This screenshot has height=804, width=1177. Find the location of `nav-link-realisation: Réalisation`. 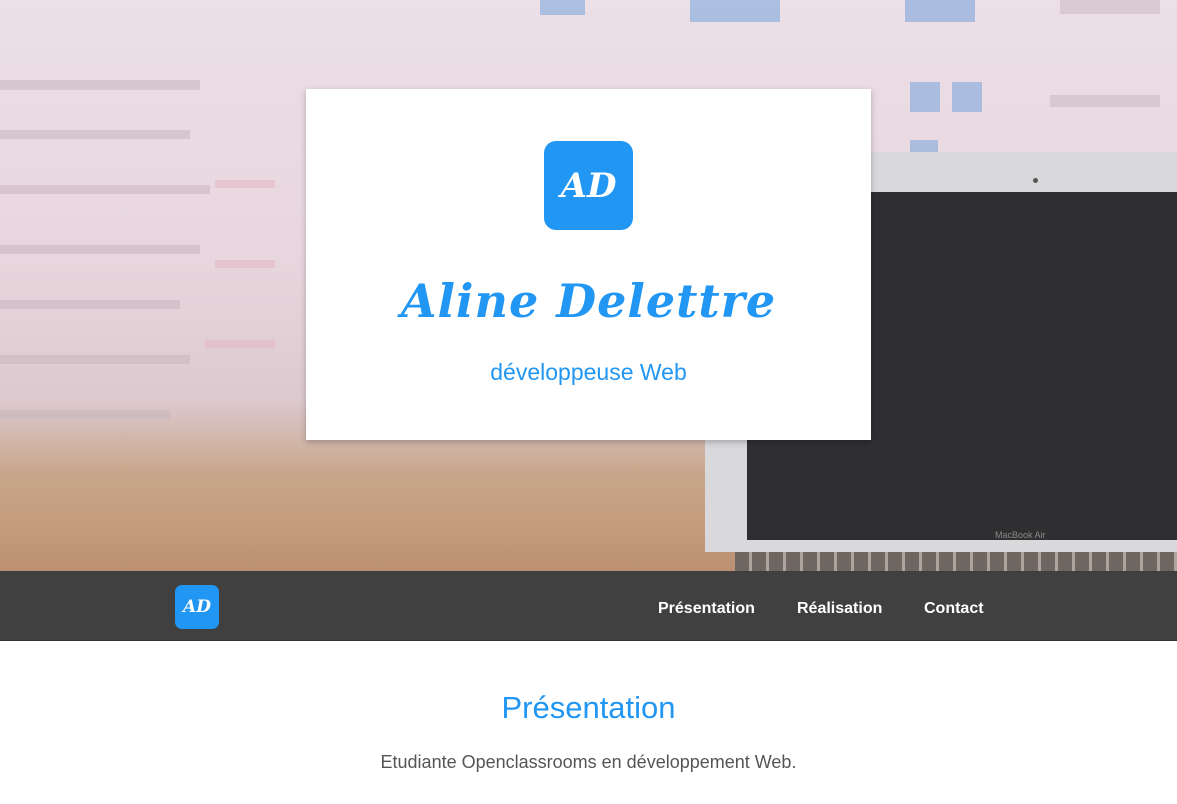

nav-link-realisation: Réalisation is located at coordinates (839, 609).